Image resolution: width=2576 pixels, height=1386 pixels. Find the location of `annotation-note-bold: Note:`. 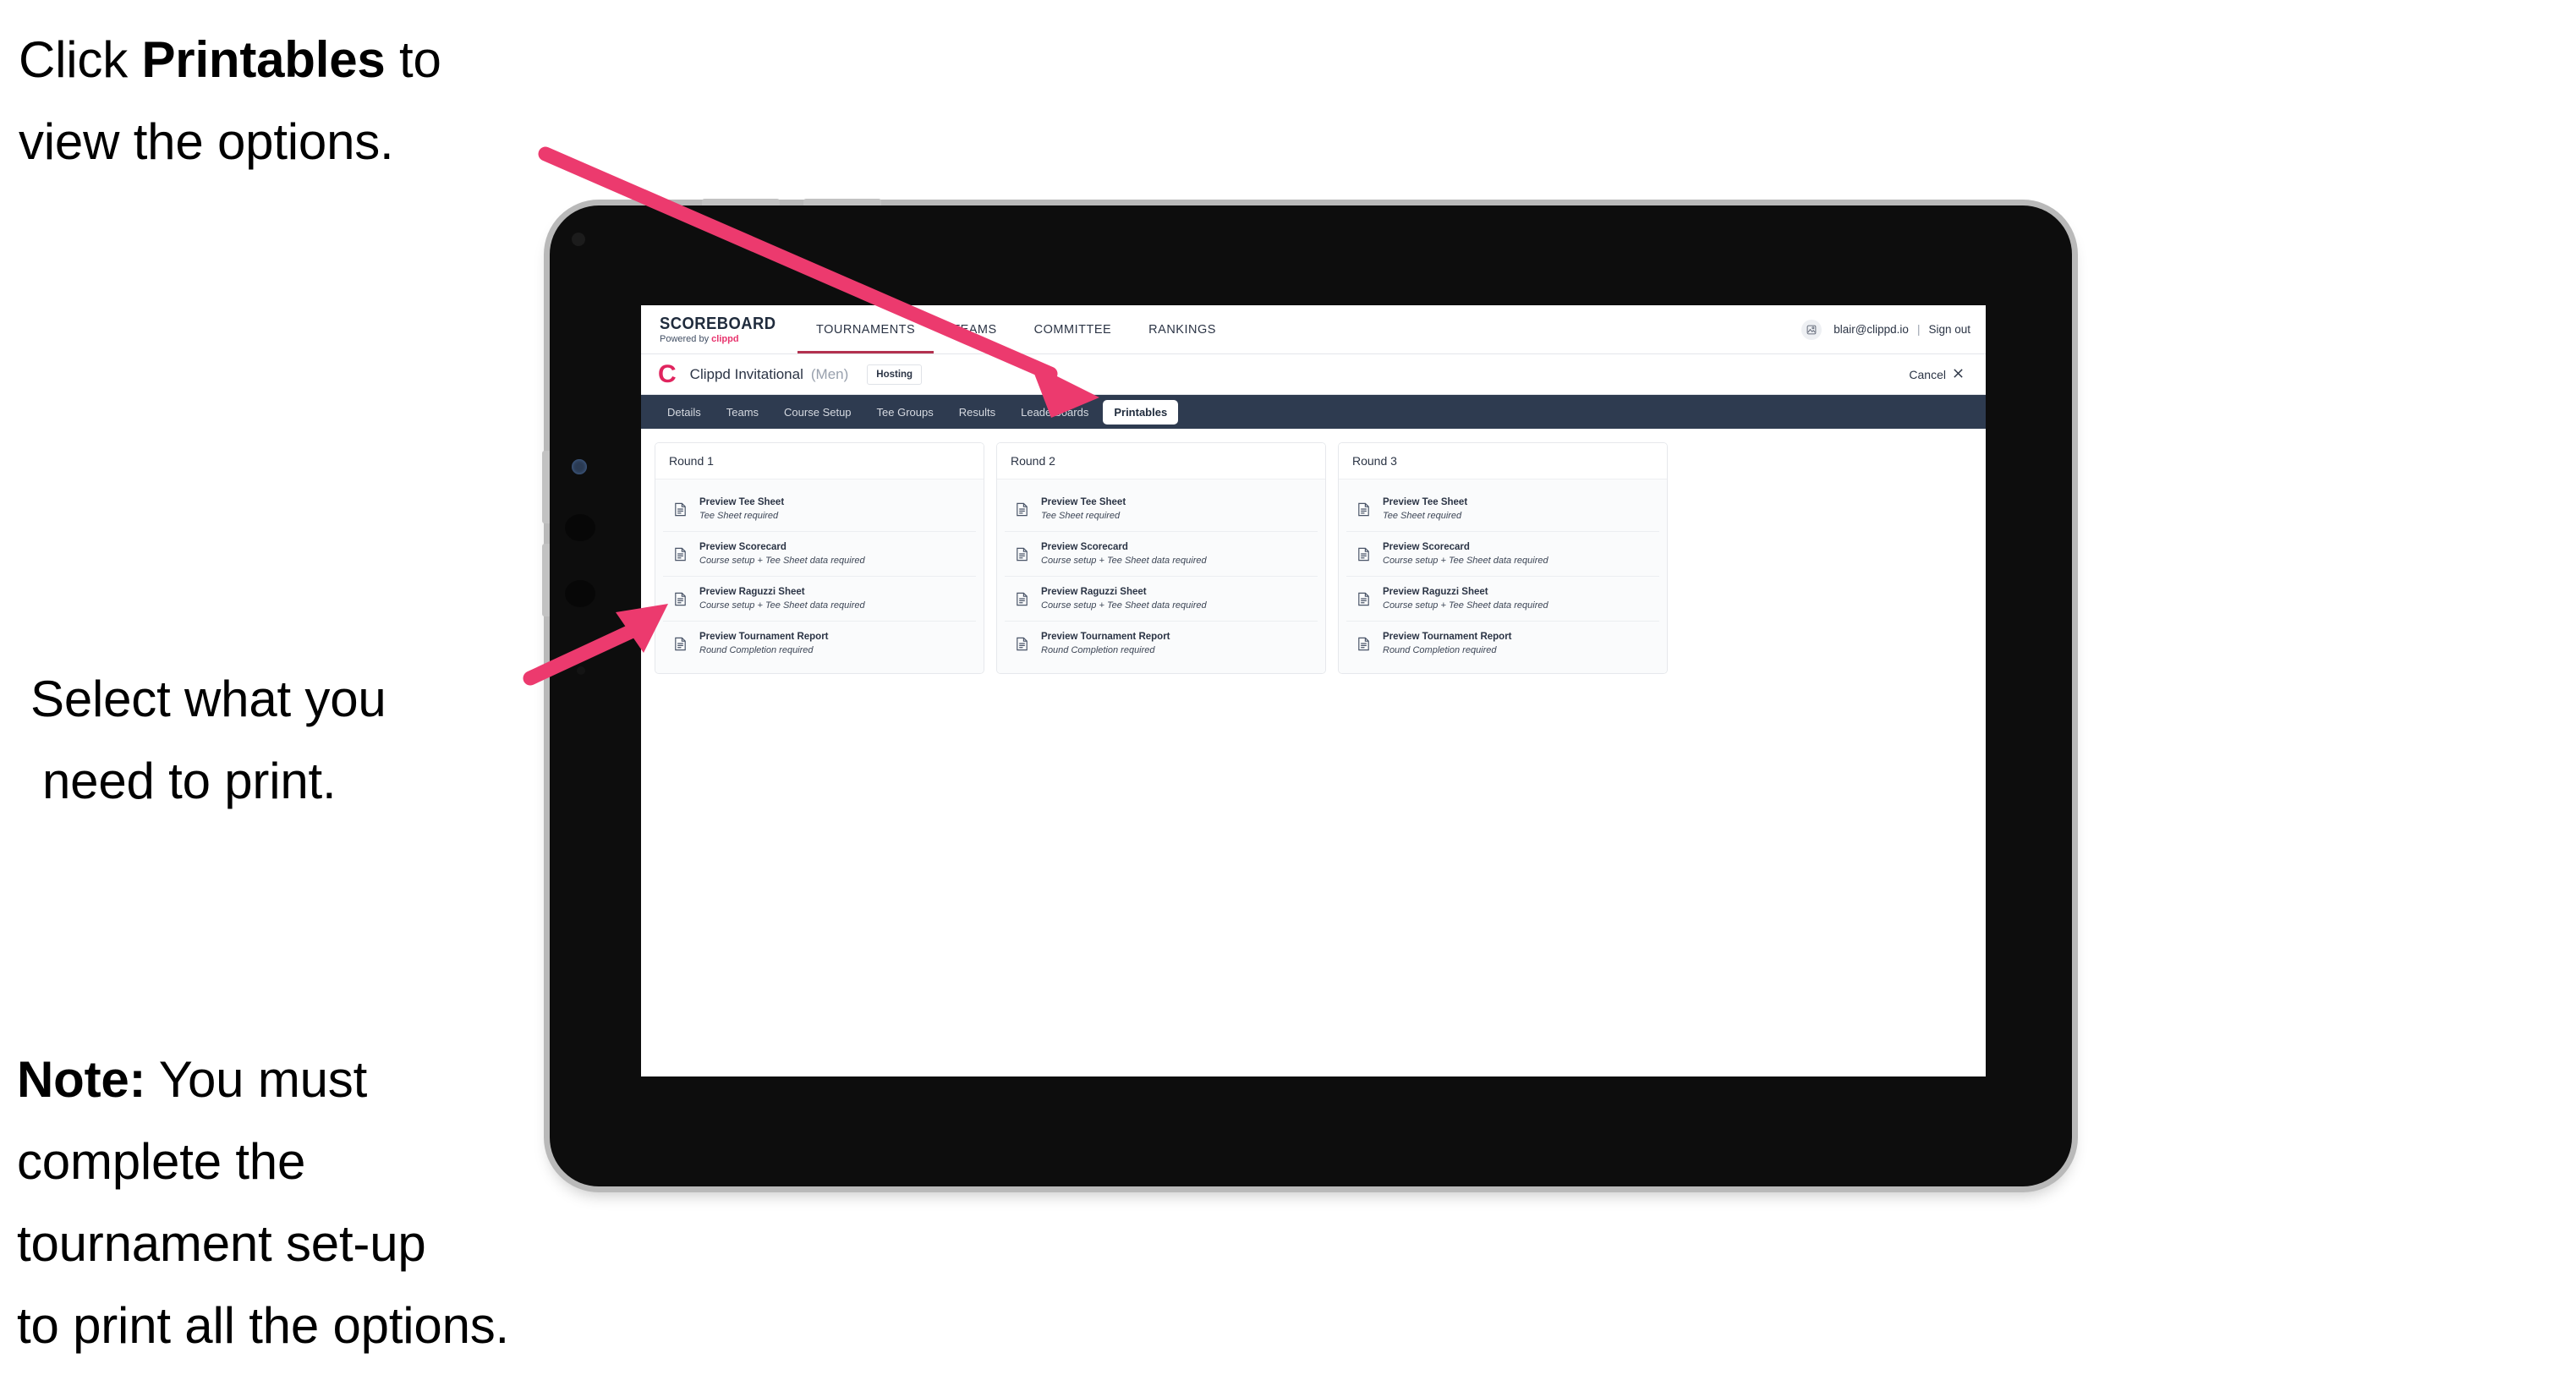

annotation-note-bold: Note: is located at coordinates (81, 1079).